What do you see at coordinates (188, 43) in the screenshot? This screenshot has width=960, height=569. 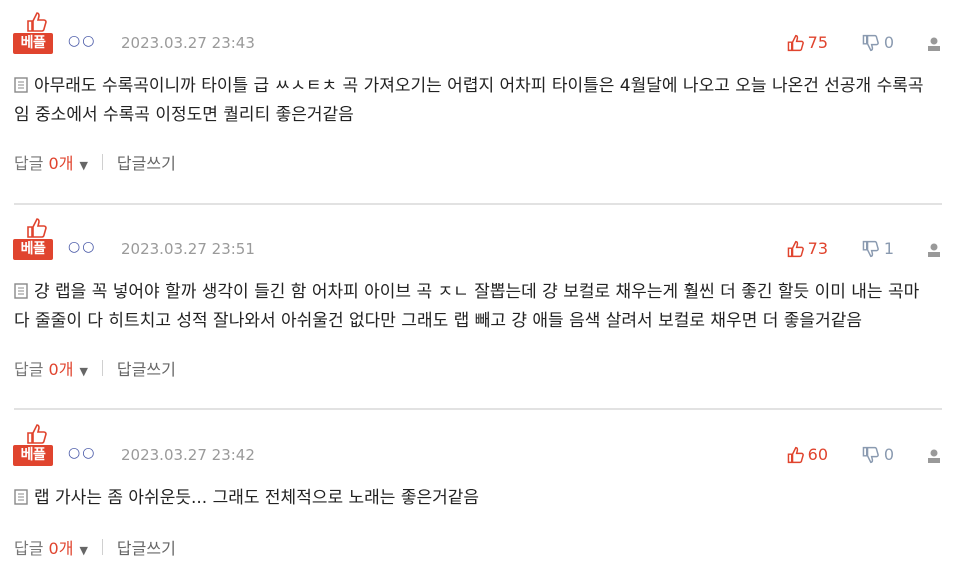 I see `comment-date: 2023.03.27 23:43` at bounding box center [188, 43].